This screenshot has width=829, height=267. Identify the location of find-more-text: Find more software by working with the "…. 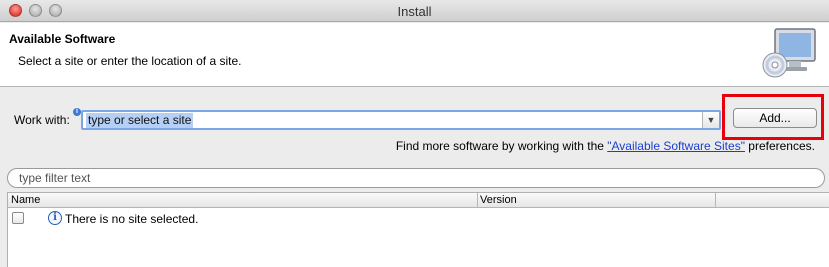
(605, 146).